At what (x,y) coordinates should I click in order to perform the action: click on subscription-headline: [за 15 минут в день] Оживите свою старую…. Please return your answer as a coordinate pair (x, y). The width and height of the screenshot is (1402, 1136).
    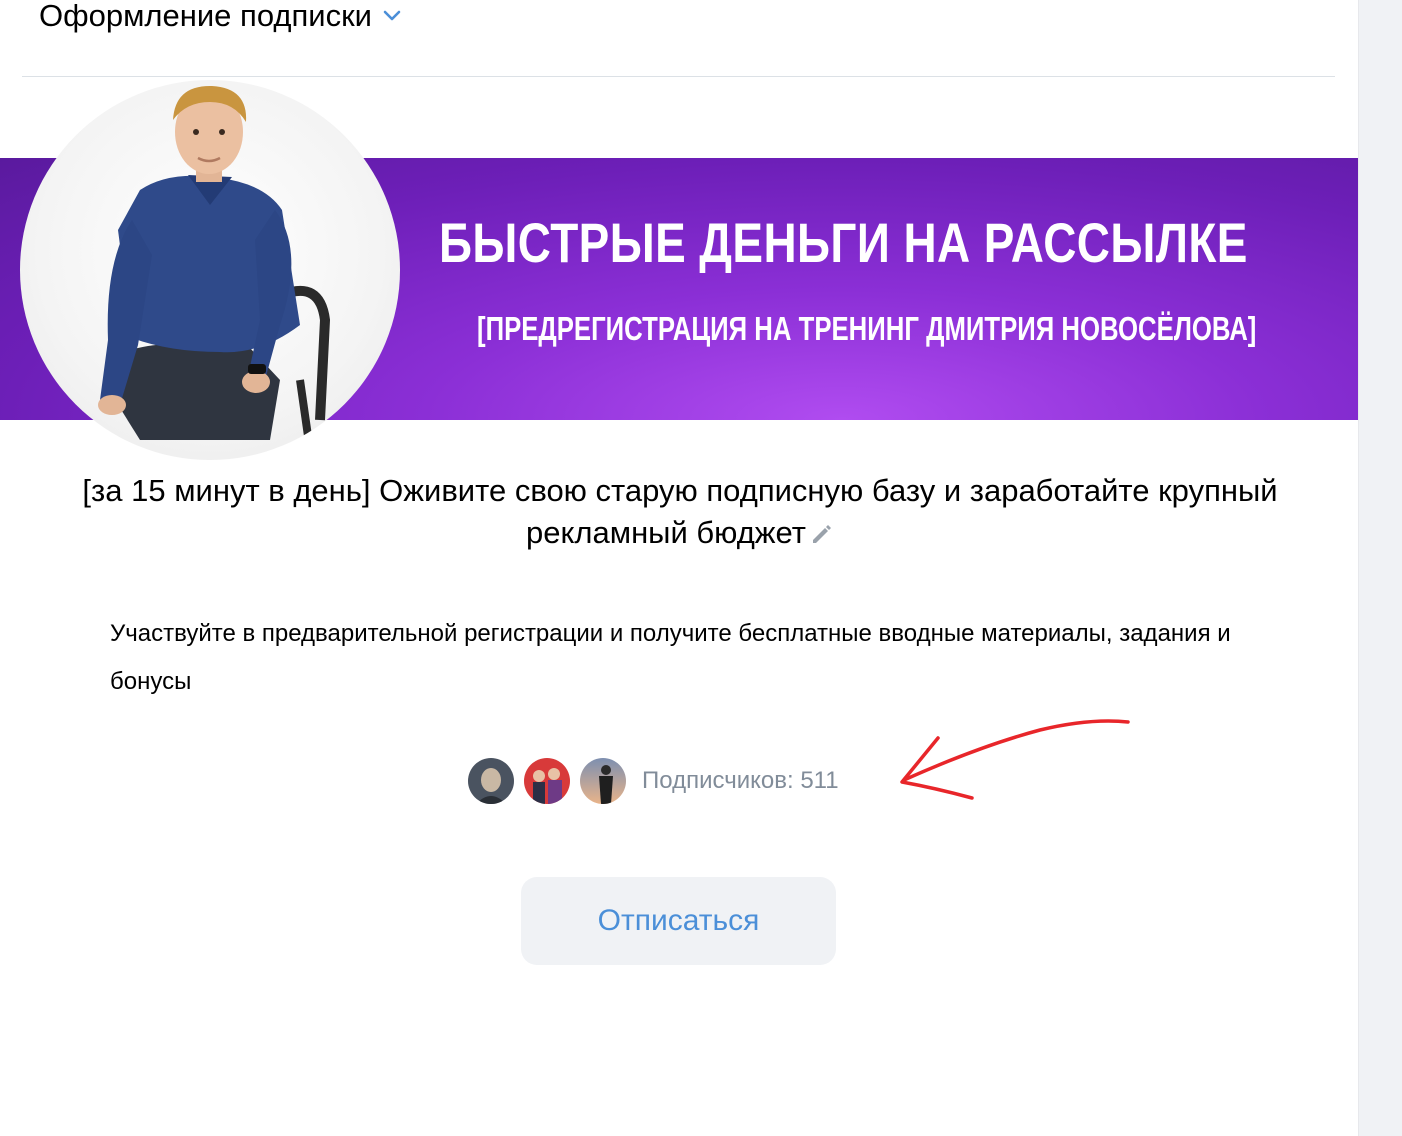
    Looking at the image, I should click on (680, 512).